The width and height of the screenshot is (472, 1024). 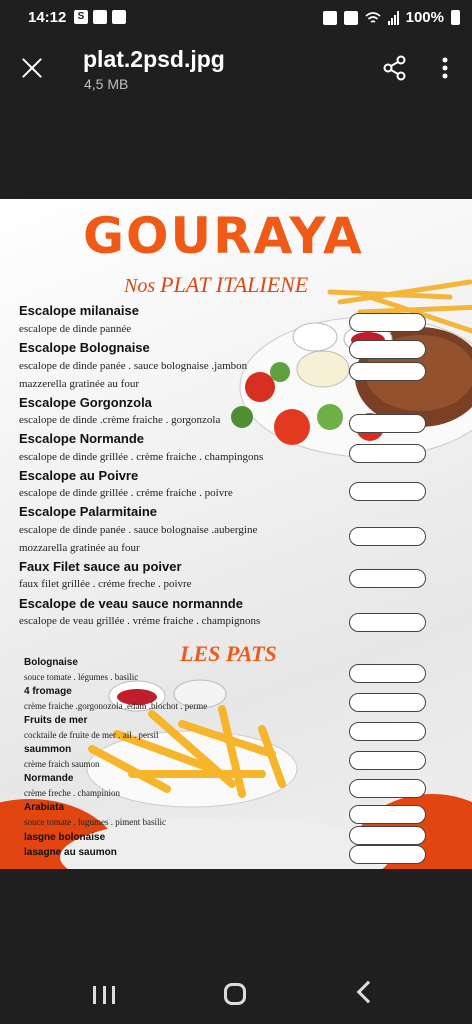 I want to click on menu-item-title: Escalope Bolognaise, so click(x=84, y=347).